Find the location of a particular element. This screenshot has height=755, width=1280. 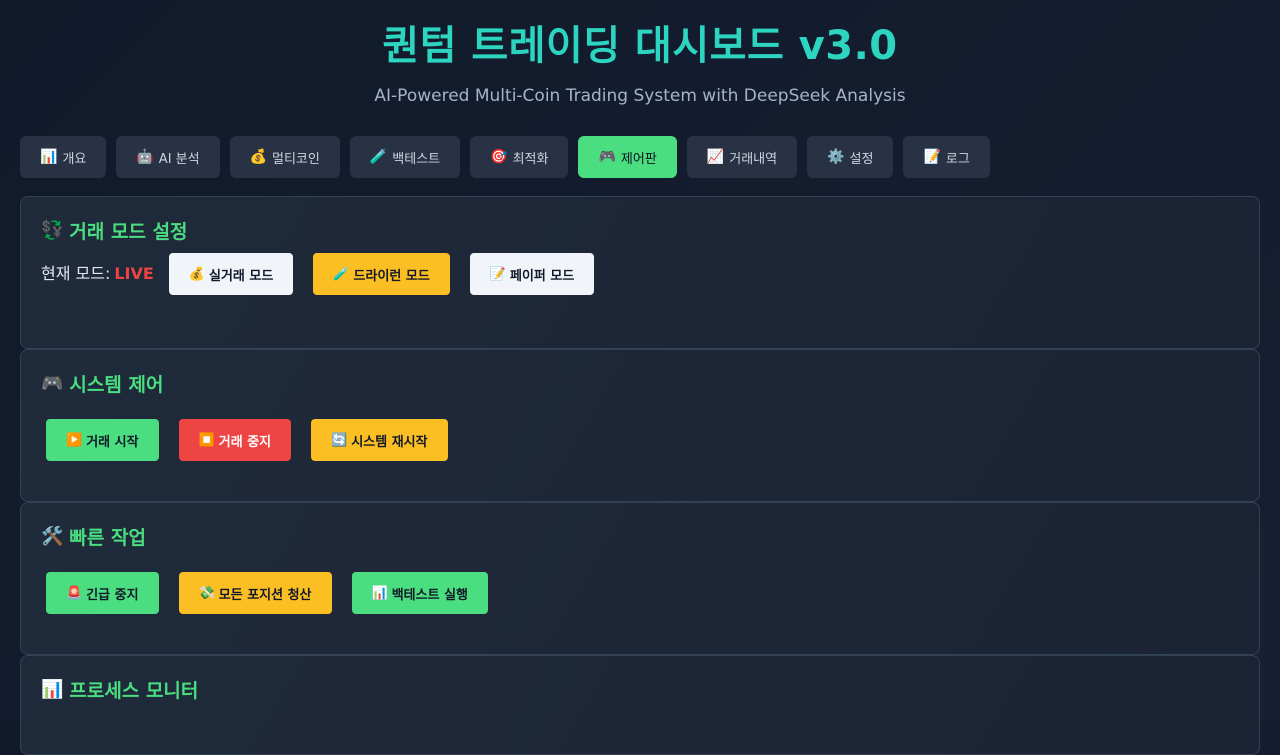

emergency-stop-button: 🚨 긴급 중지 is located at coordinates (102, 593).